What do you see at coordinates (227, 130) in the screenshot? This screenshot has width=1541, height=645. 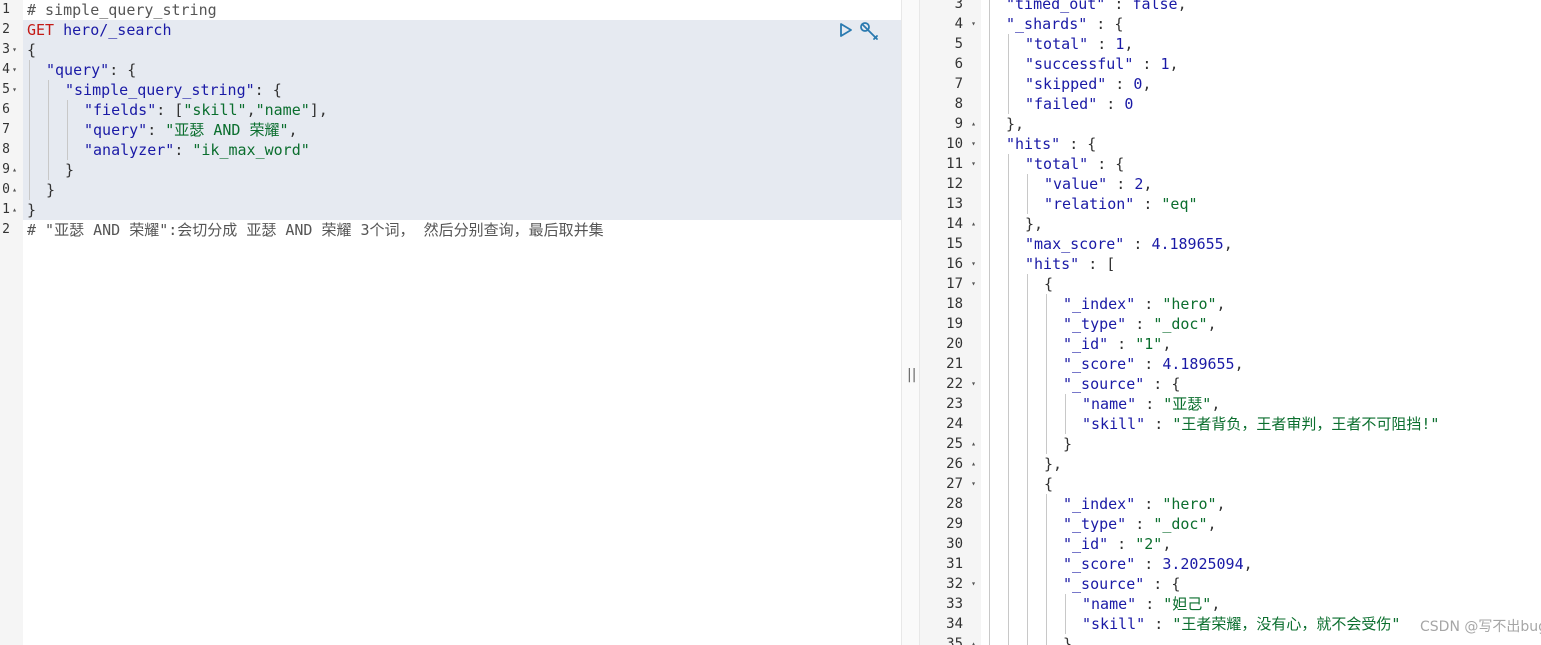 I see `code-token: "亚瑟 AND 荣耀"` at bounding box center [227, 130].